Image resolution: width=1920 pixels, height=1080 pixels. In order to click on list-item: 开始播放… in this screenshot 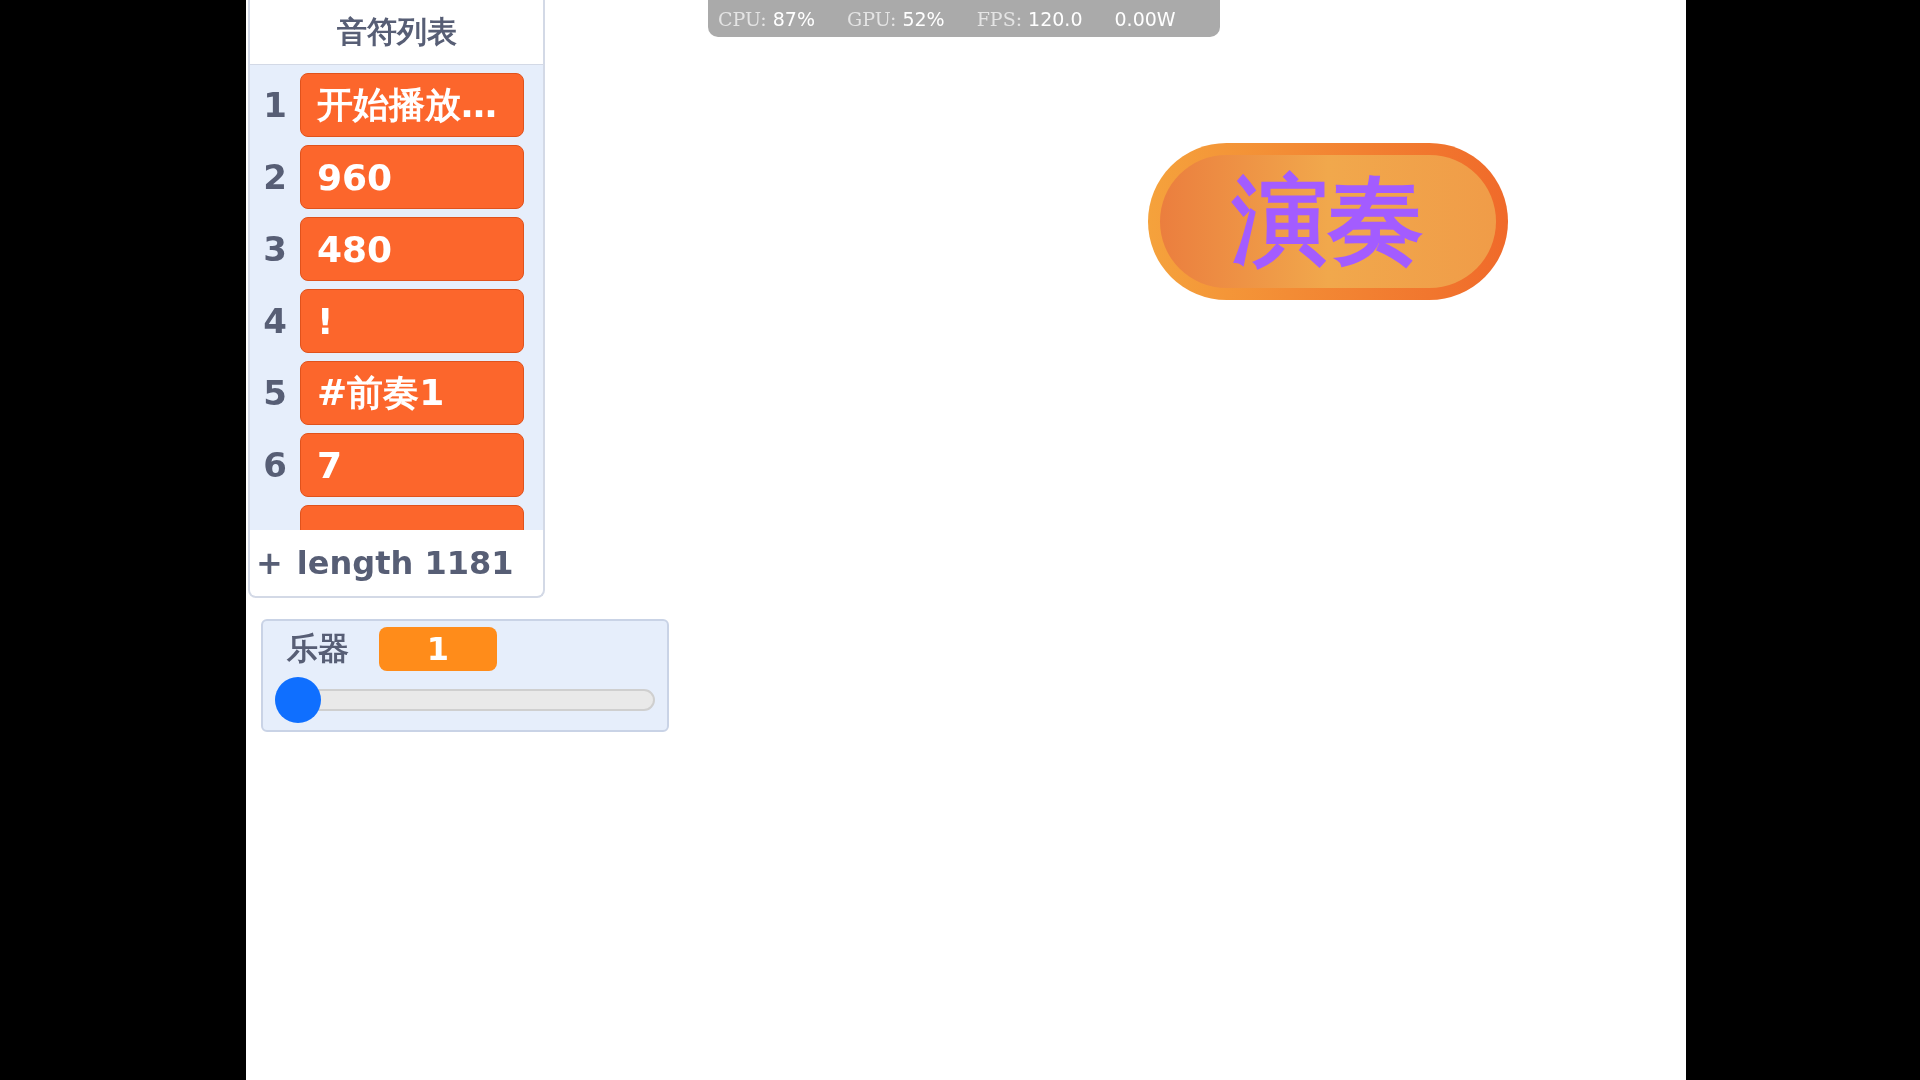, I will do `click(412, 105)`.